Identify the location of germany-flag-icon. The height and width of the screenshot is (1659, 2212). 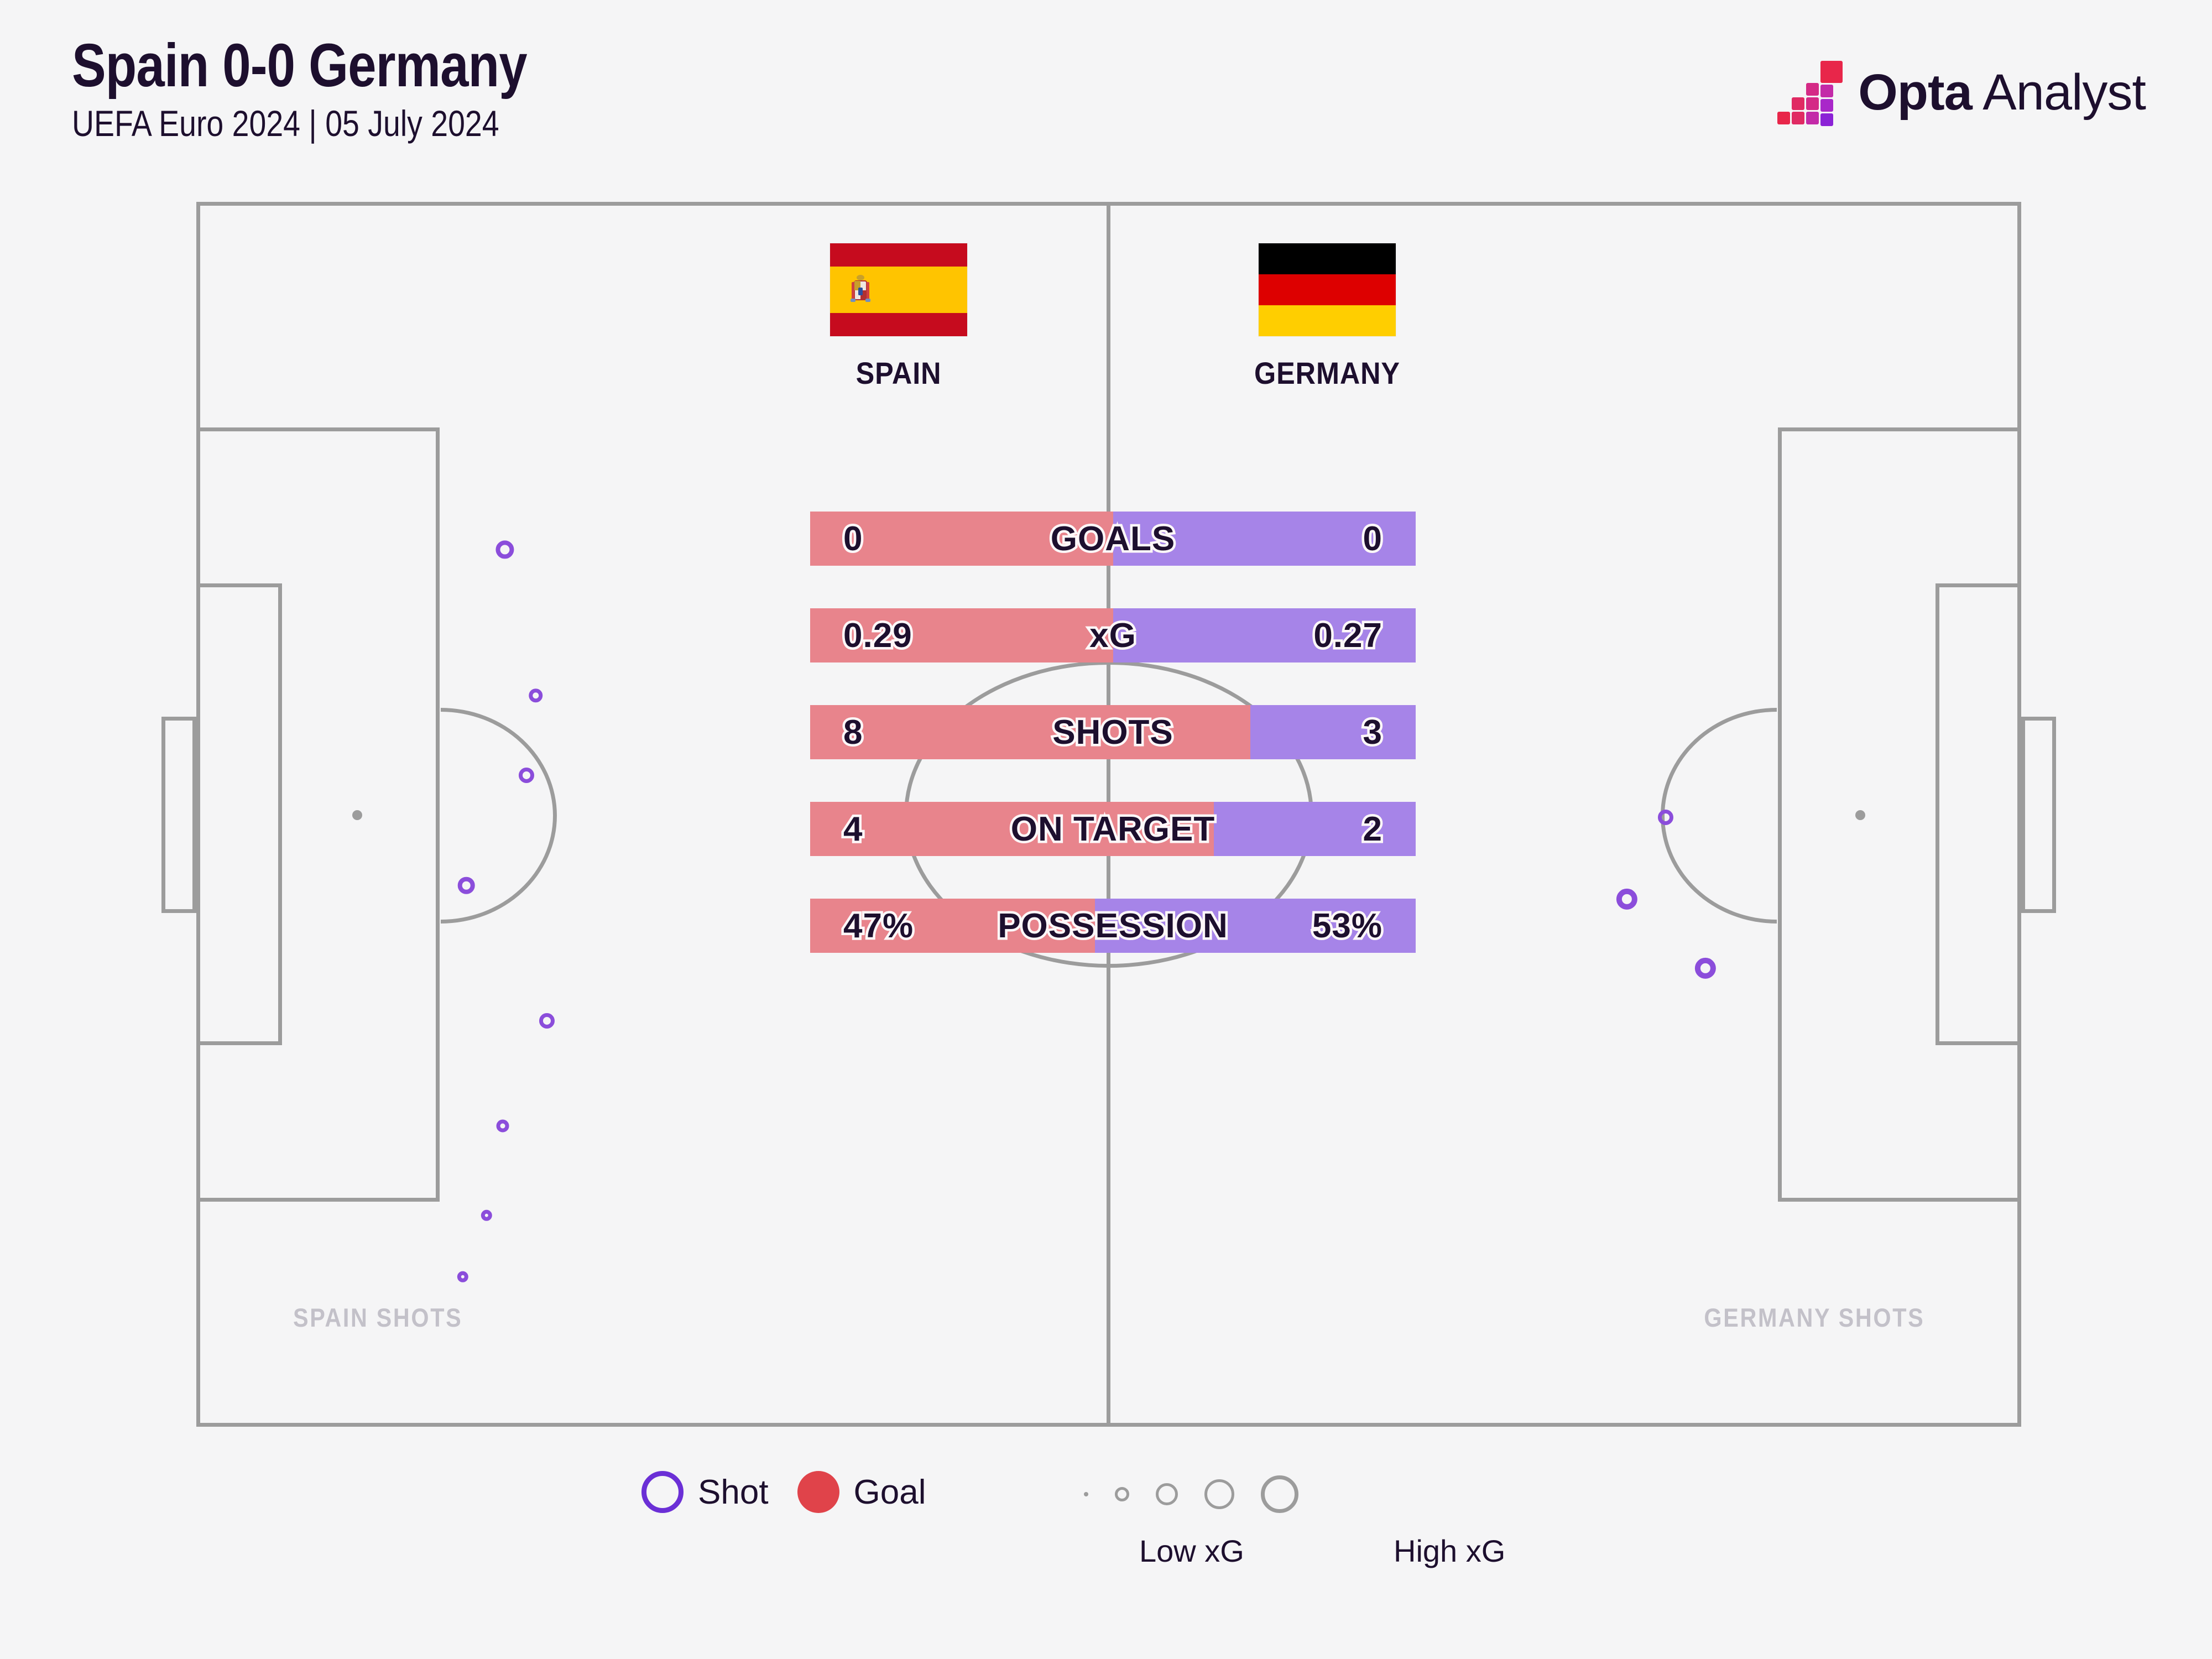
(1327, 289).